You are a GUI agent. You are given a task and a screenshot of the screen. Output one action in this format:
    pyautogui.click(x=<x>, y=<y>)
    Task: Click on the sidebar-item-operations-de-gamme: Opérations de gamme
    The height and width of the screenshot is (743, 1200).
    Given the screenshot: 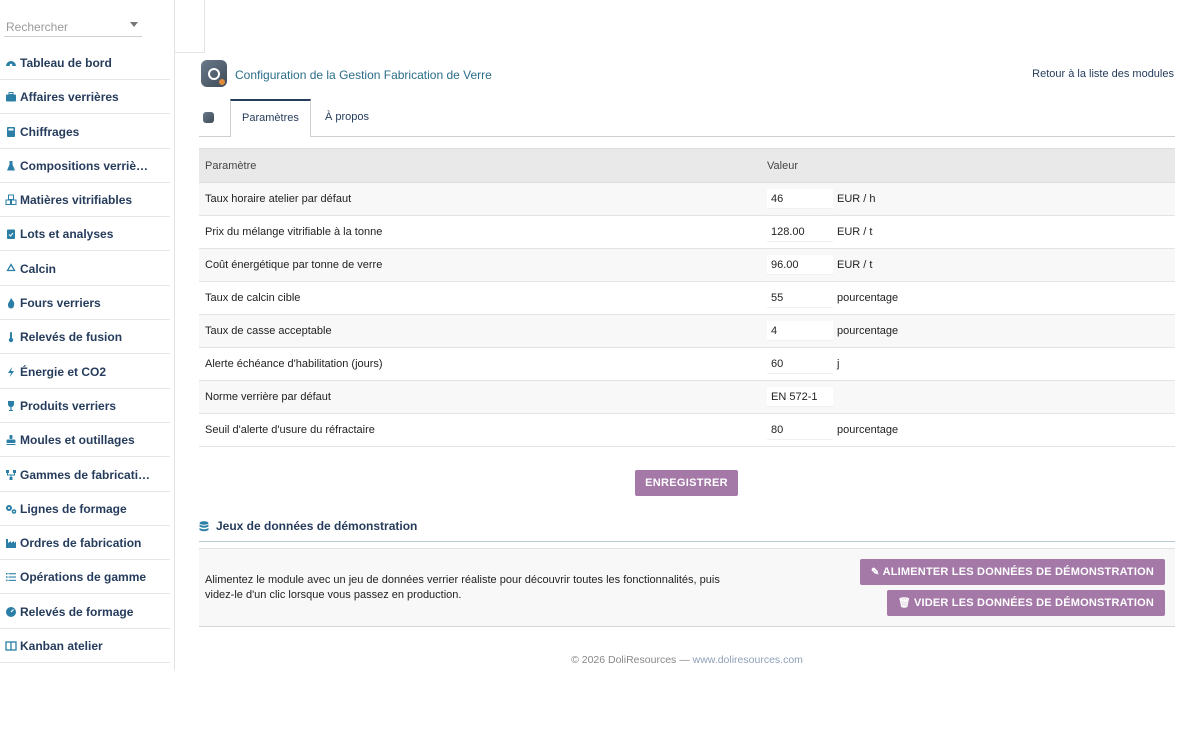 What is the action you would take?
    pyautogui.click(x=85, y=578)
    